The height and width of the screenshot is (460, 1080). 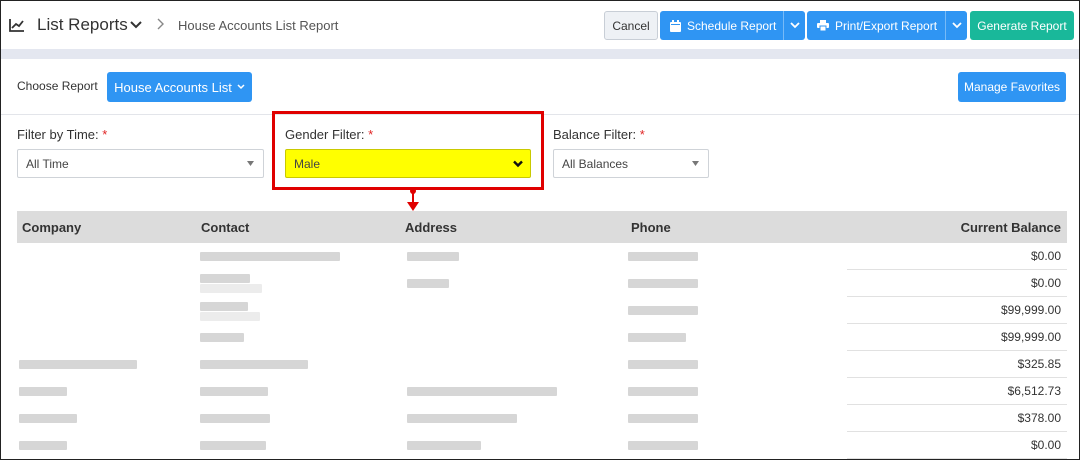 I want to click on print-export-label: Print/Export Report, so click(x=886, y=25).